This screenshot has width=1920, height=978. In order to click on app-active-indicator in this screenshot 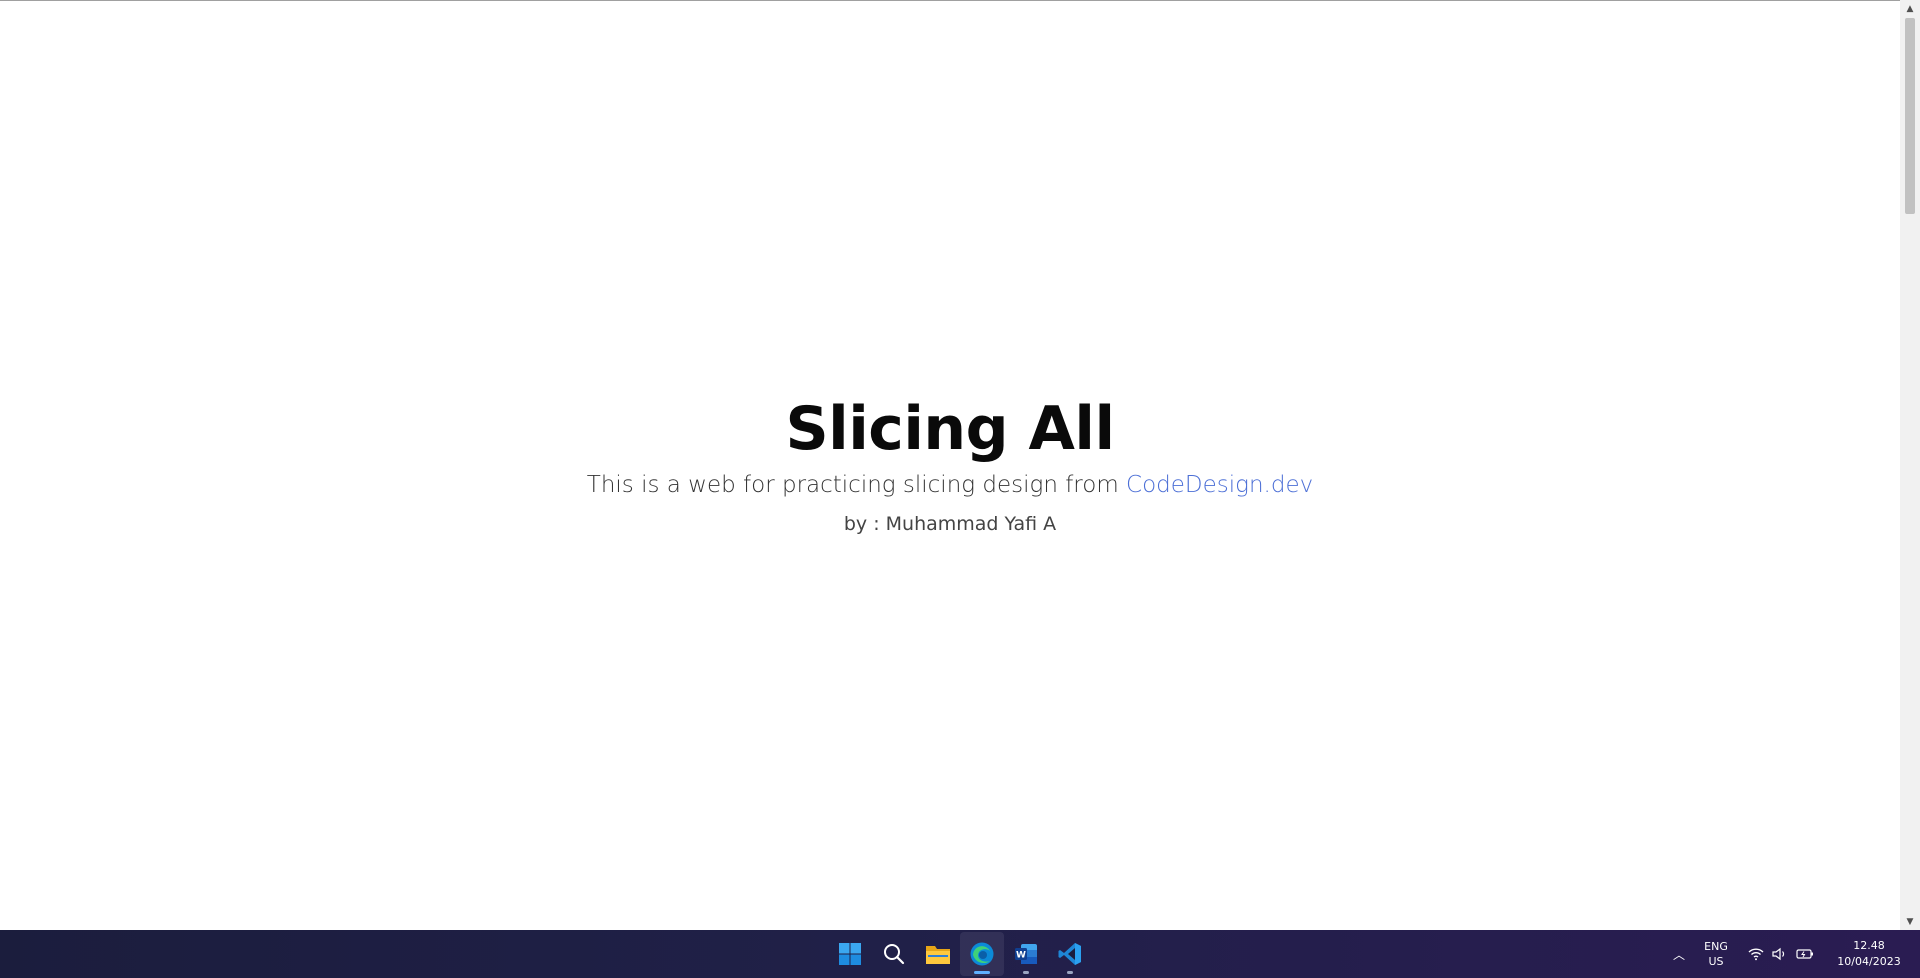, I will do `click(982, 972)`.